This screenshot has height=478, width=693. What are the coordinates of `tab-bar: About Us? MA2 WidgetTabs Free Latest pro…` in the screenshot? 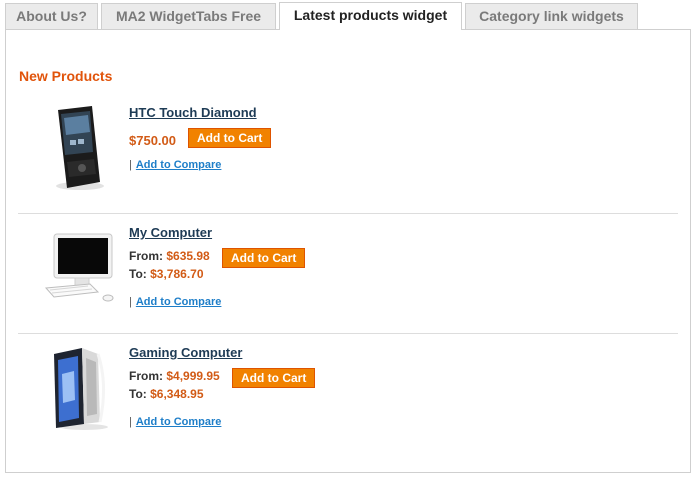 It's located at (346, 15).